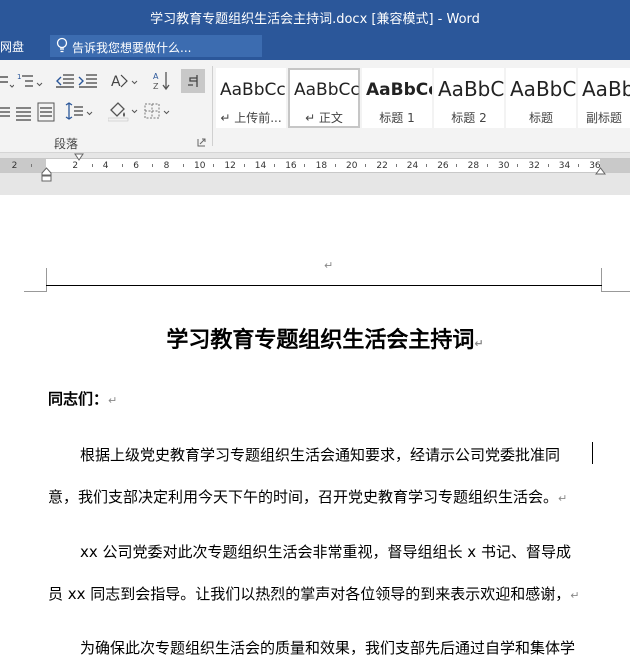 The width and height of the screenshot is (630, 662). I want to click on ruler-tick-label: 30, so click(504, 166).